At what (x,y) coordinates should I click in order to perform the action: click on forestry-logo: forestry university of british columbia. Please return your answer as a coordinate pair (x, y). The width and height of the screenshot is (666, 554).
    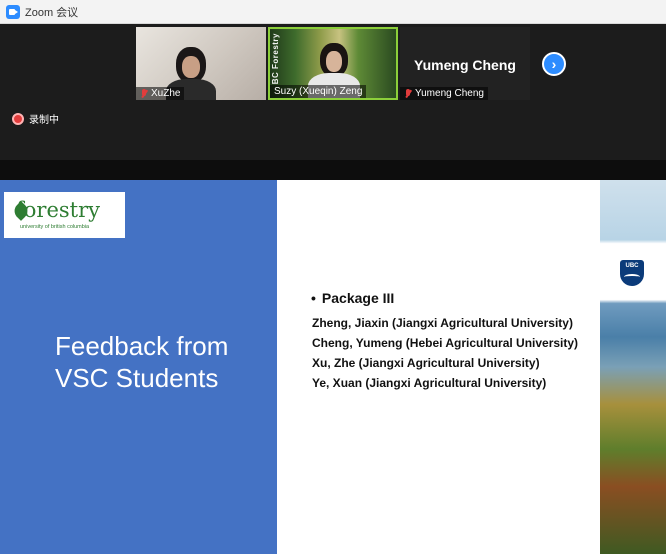
    Looking at the image, I should click on (64, 215).